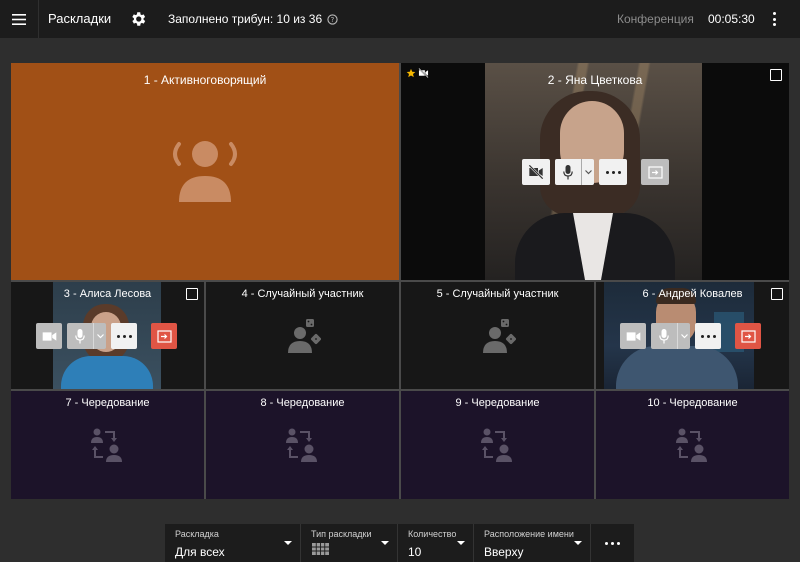  What do you see at coordinates (320, 549) in the screenshot?
I see `grid-layout-icon` at bounding box center [320, 549].